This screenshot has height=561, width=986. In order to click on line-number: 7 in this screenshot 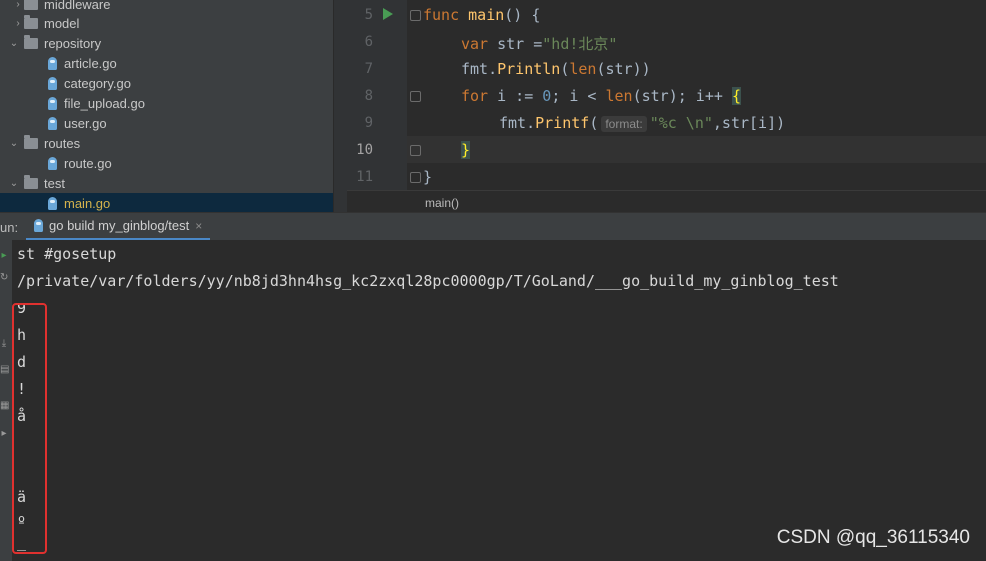, I will do `click(368, 69)`.